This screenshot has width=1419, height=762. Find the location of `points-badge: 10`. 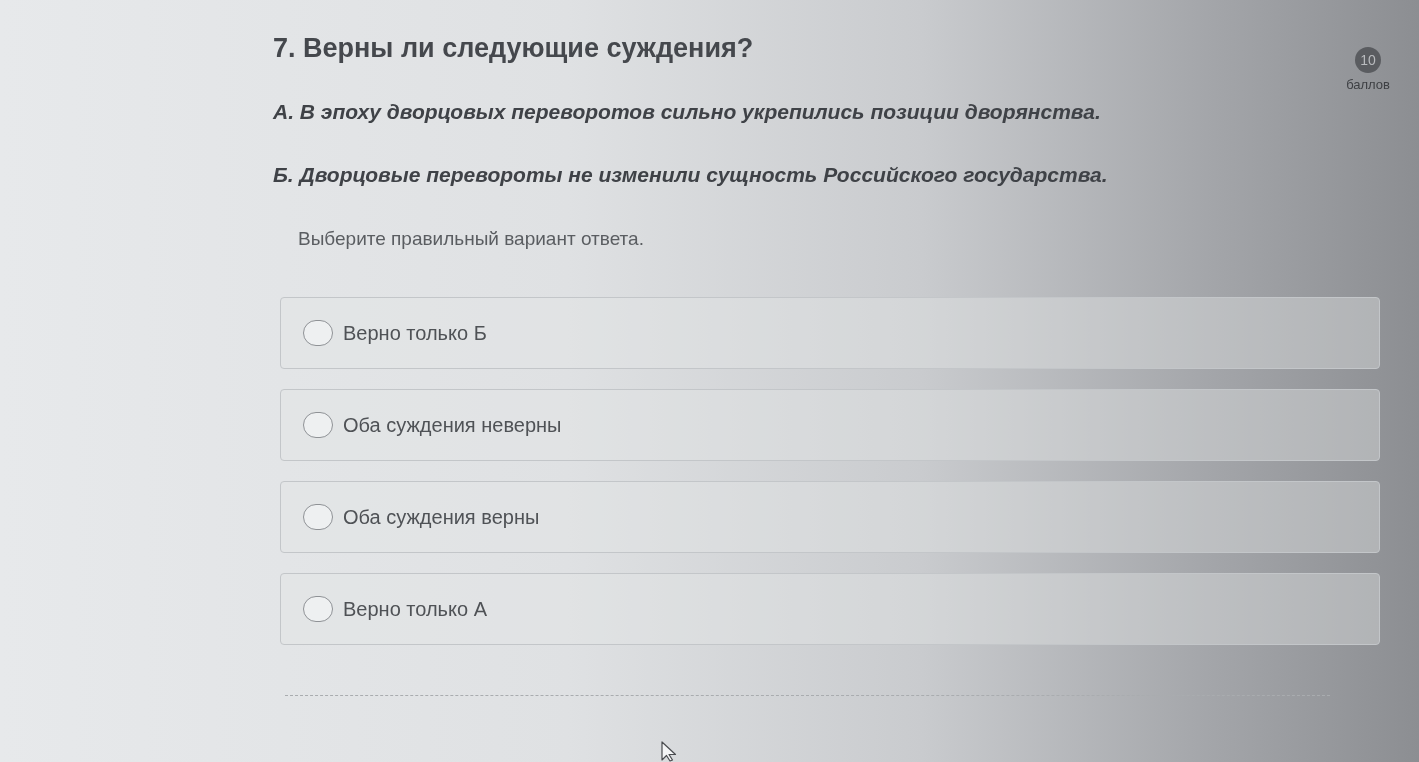

points-badge: 10 is located at coordinates (1368, 60).